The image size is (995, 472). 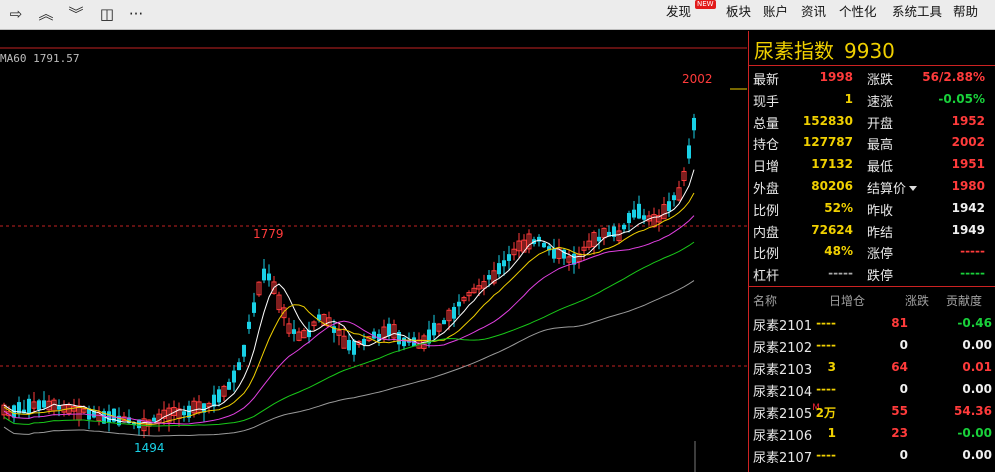 What do you see at coordinates (738, 15) in the screenshot?
I see `menu-sector: 板块` at bounding box center [738, 15].